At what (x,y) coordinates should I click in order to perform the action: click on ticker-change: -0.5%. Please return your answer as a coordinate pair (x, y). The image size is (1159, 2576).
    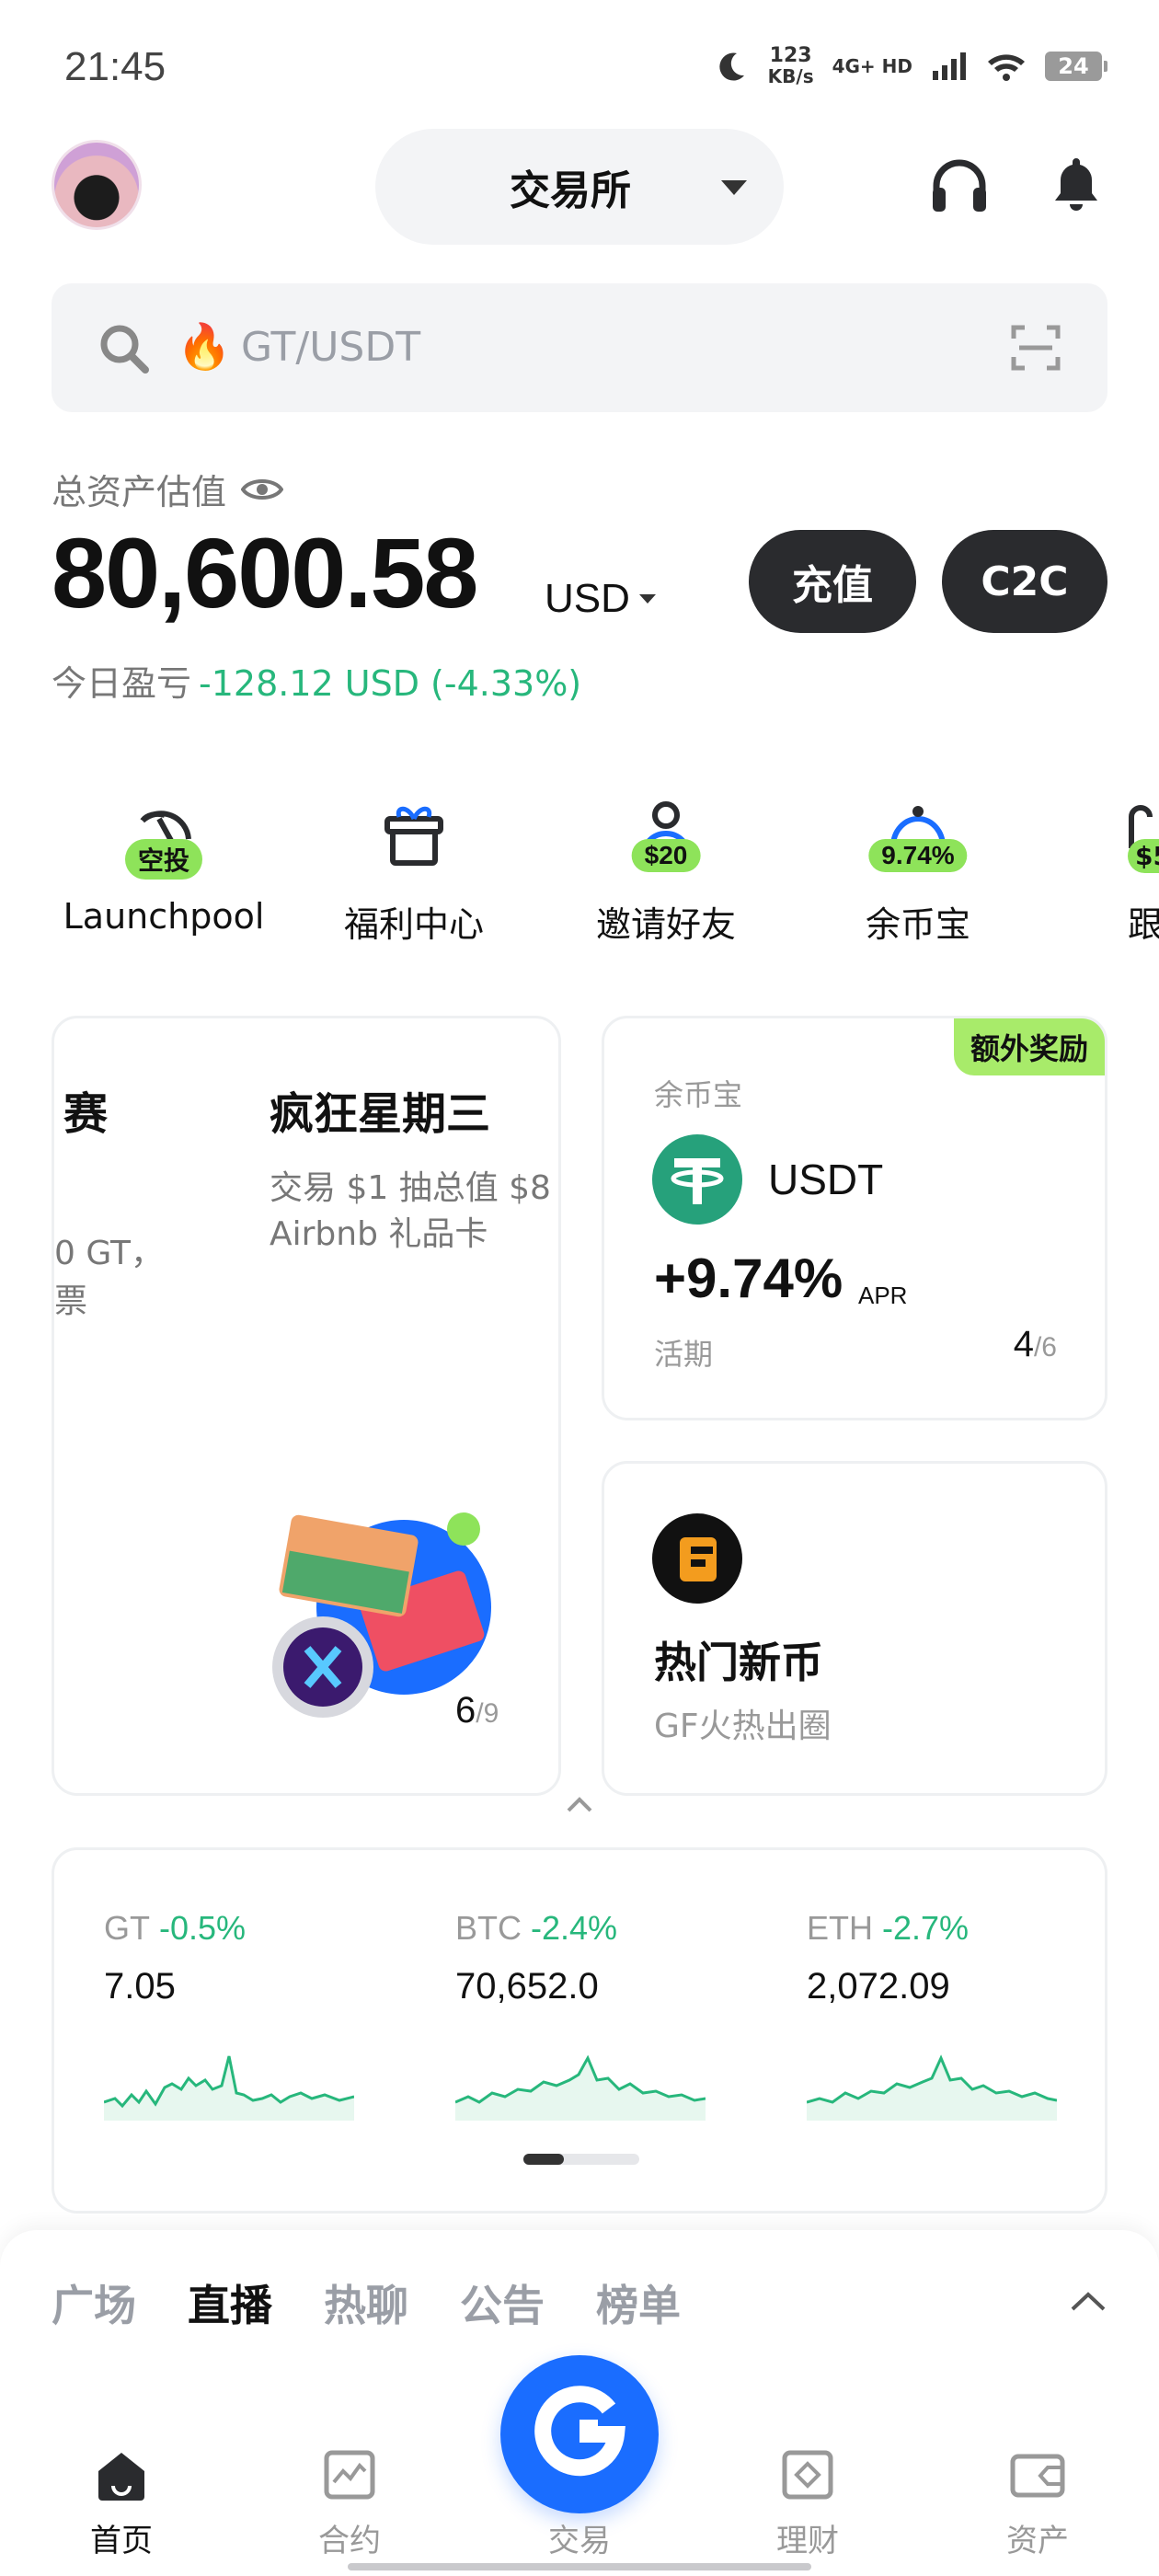
    Looking at the image, I should click on (203, 1928).